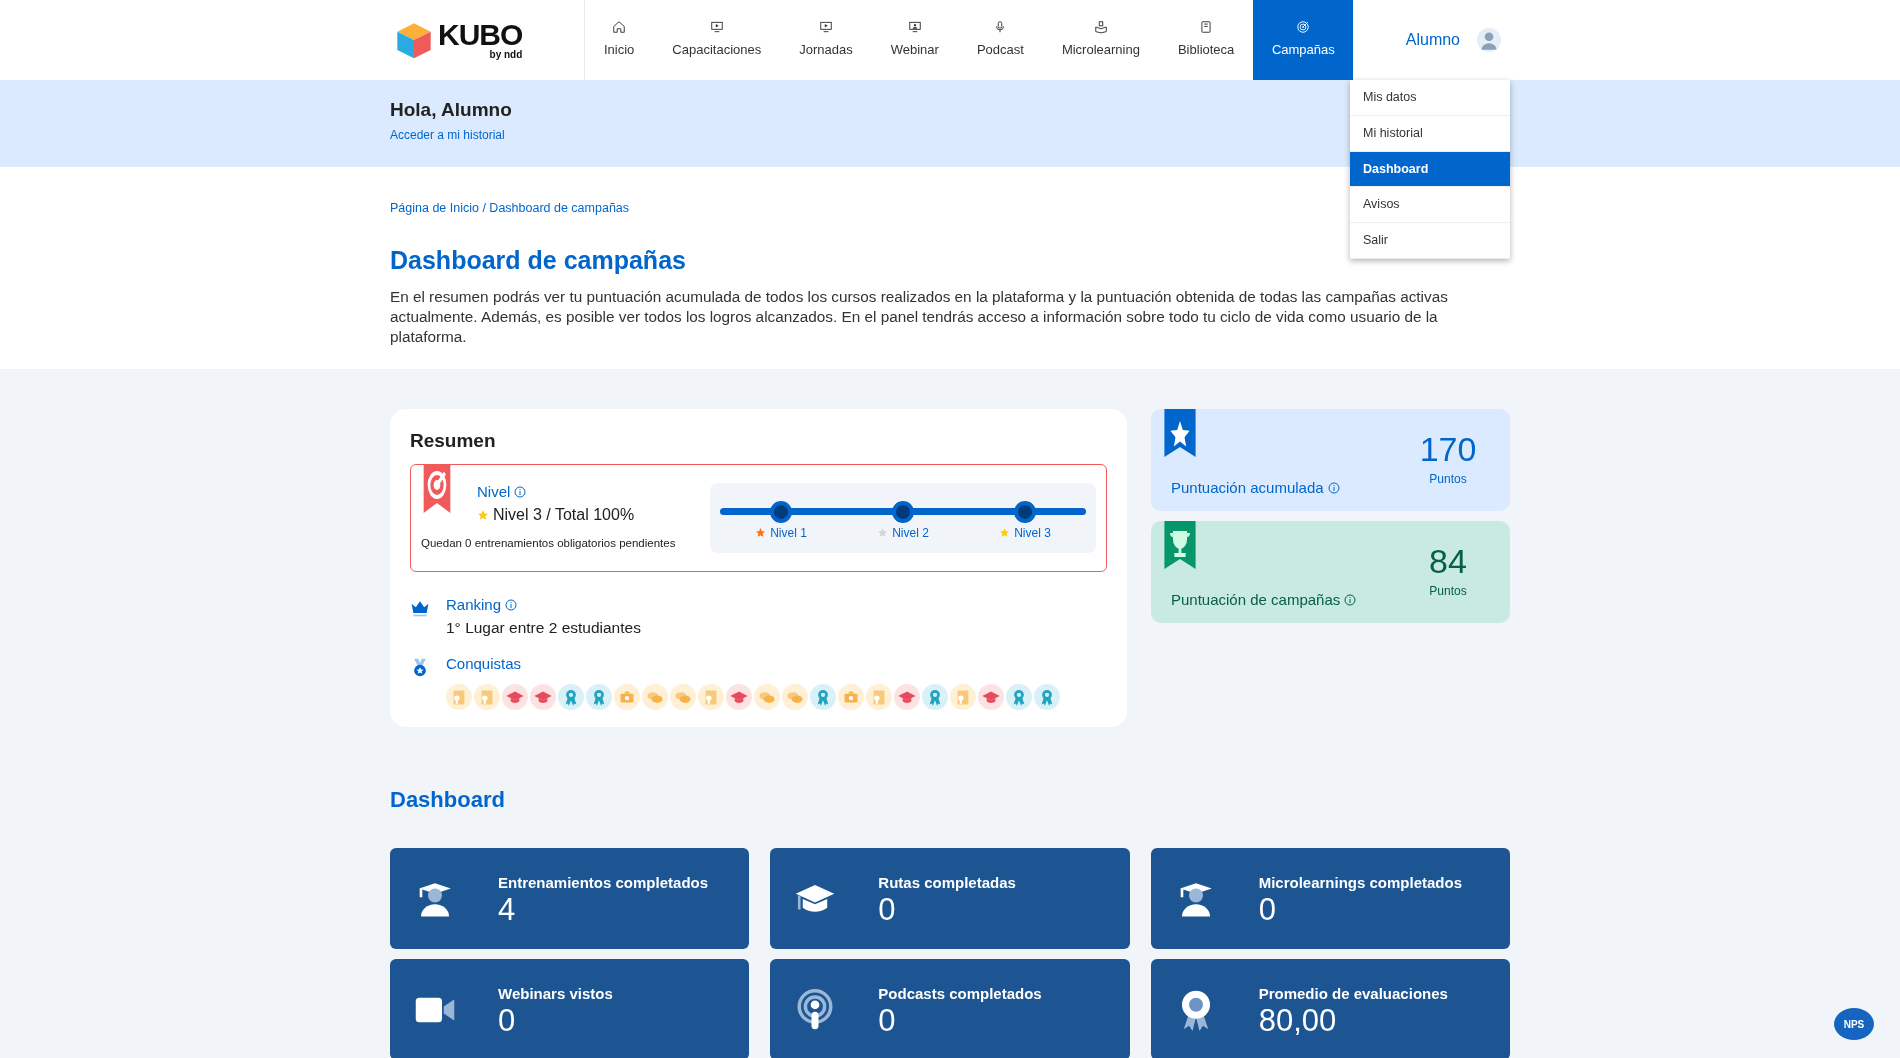 This screenshot has height=1058, width=1900. What do you see at coordinates (947, 882) in the screenshot?
I see `stat-label: Rutas completadas` at bounding box center [947, 882].